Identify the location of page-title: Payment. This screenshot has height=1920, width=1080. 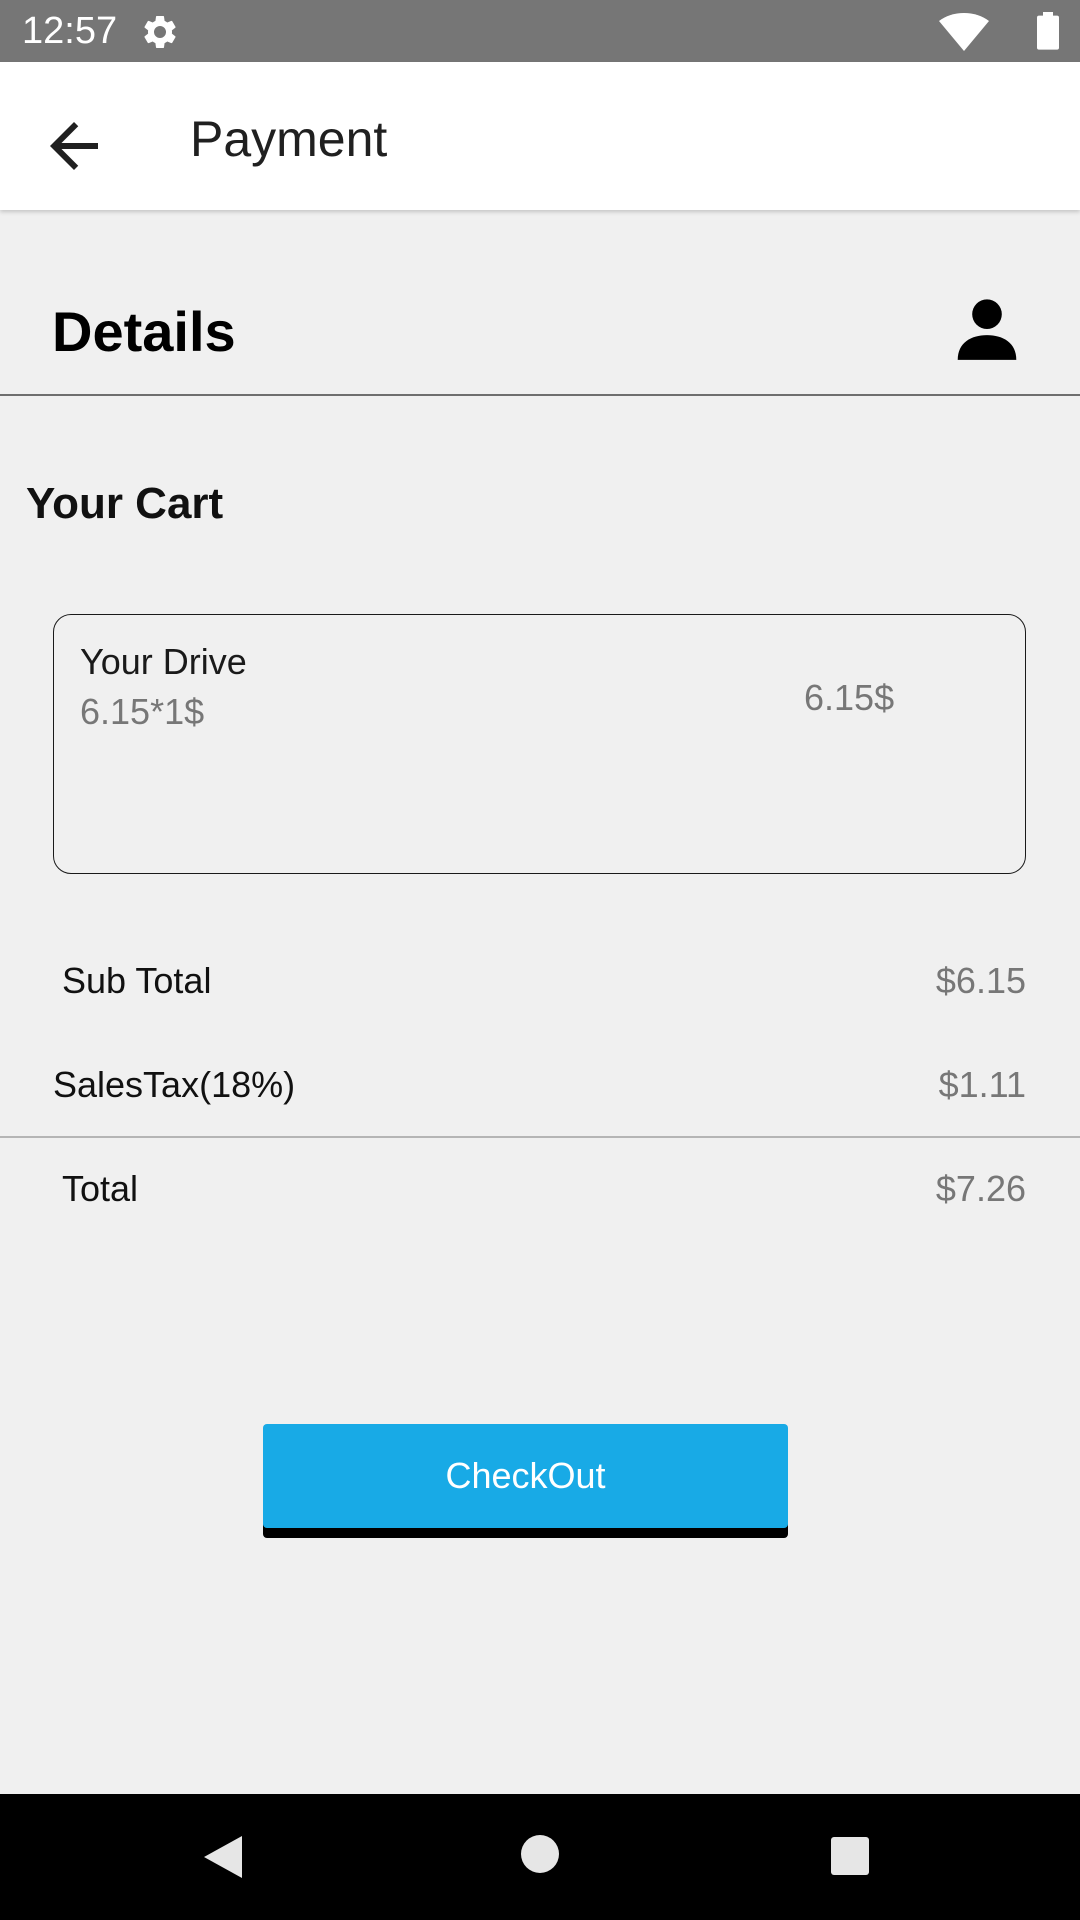
(289, 139).